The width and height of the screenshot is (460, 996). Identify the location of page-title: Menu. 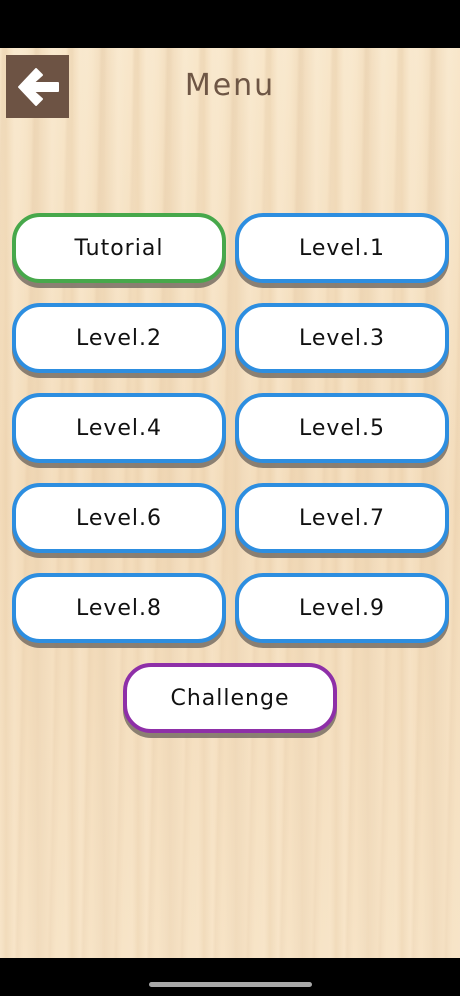
(230, 85).